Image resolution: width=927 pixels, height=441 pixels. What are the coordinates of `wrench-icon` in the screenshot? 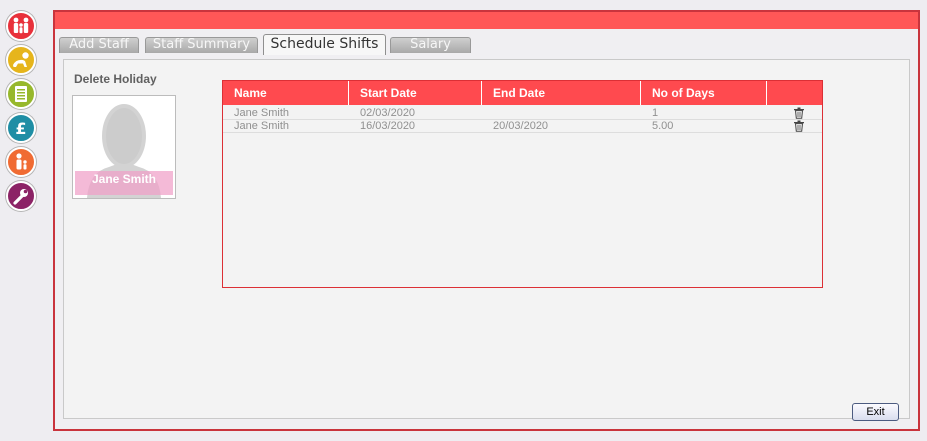 It's located at (21, 196).